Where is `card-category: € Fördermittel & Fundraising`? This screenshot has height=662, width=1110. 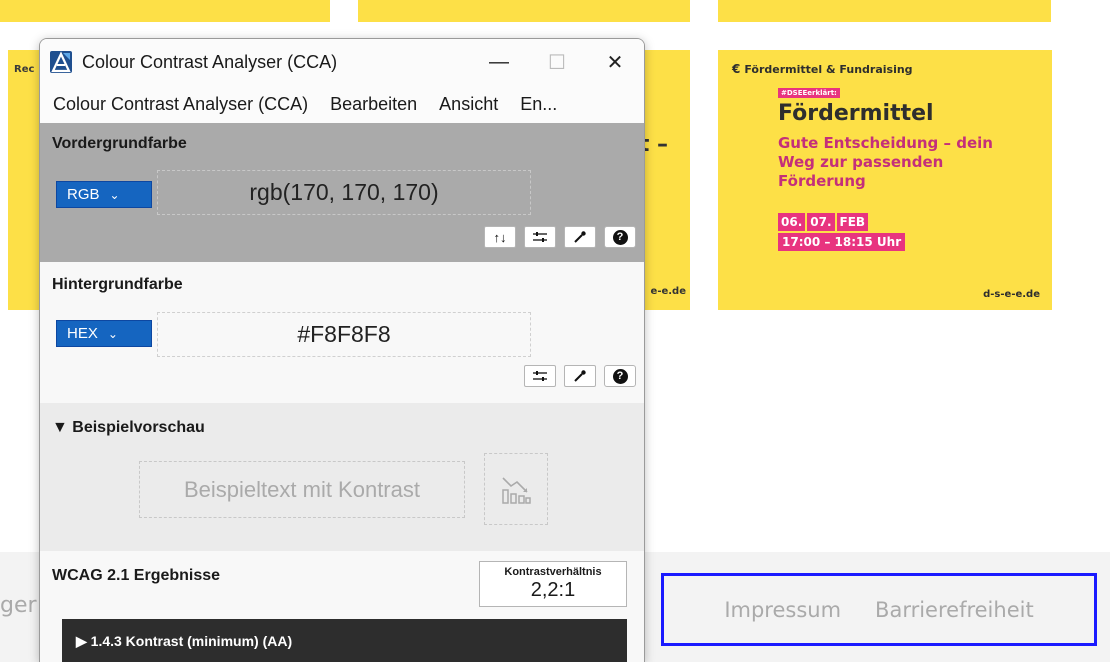
card-category: € Fördermittel & Fundraising is located at coordinates (885, 69).